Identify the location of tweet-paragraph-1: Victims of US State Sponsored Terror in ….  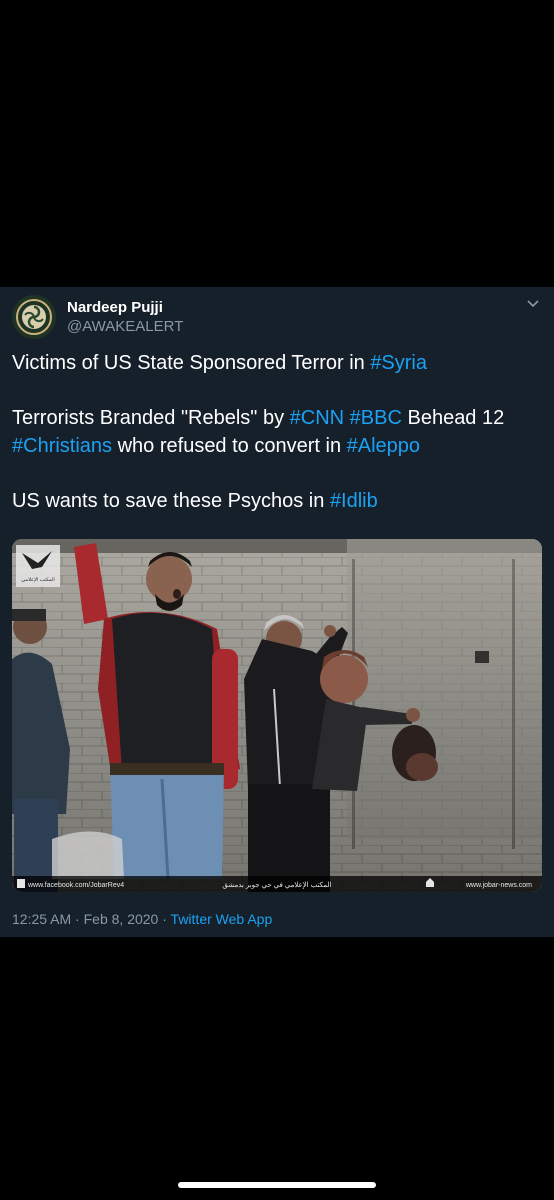
(277, 363).